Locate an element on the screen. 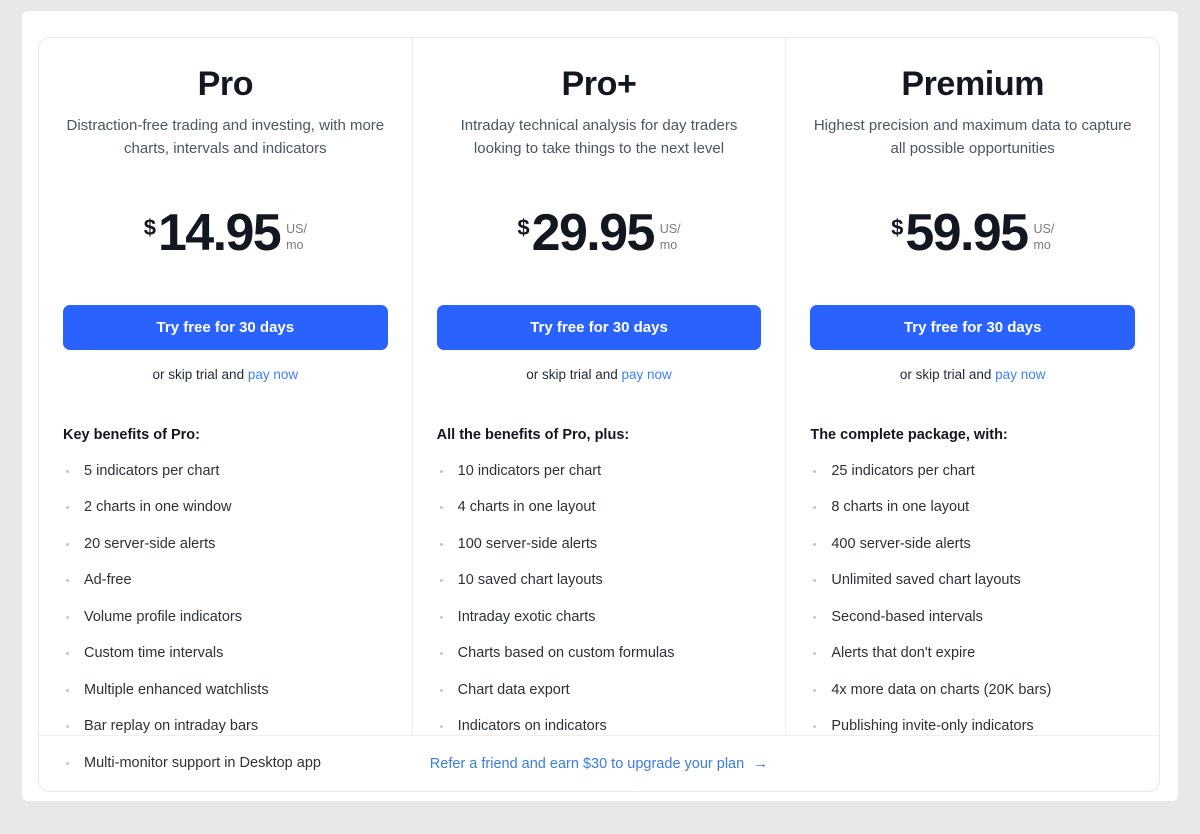 The image size is (1200, 834). benefit-item: Second-based intervals is located at coordinates (972, 617).